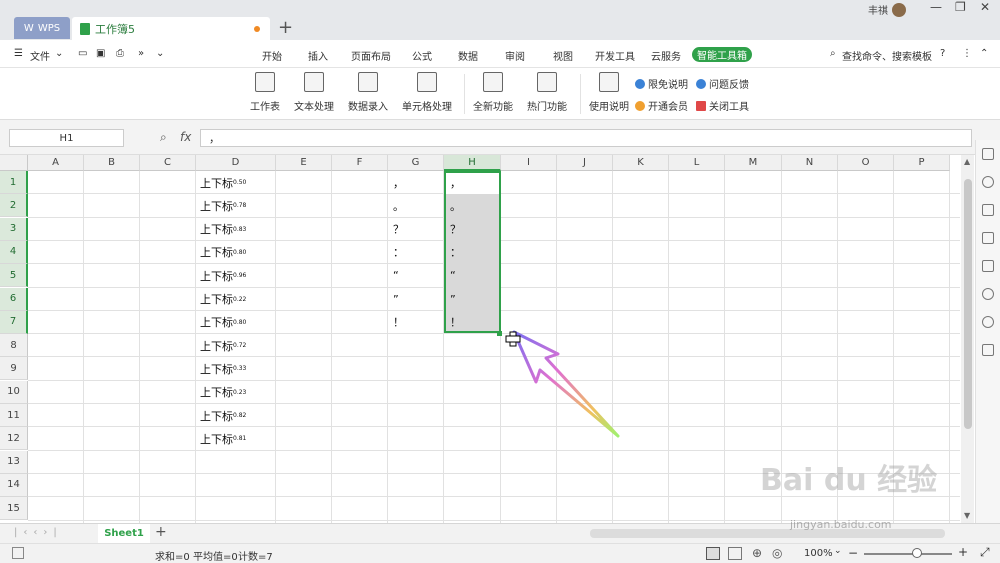 The width and height of the screenshot is (1000, 563). I want to click on chevron-down-icon: ⌄, so click(59, 53).